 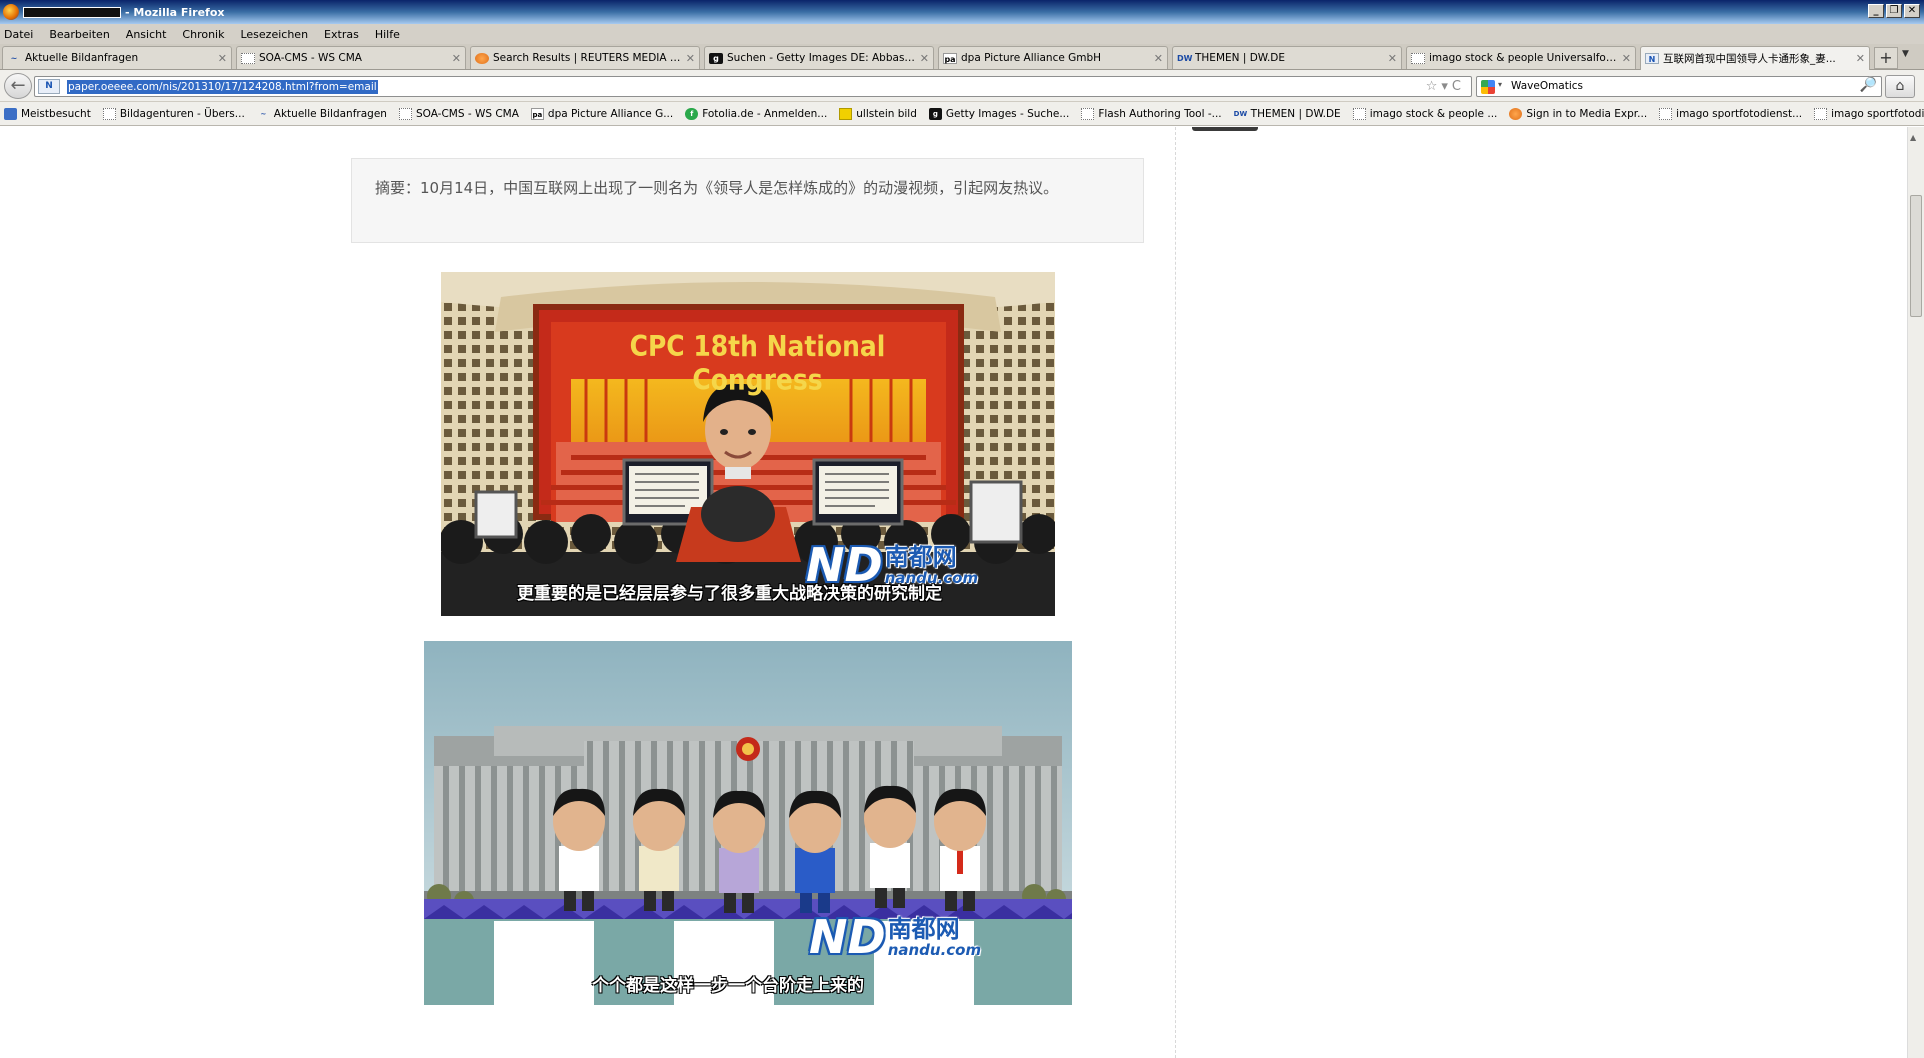 I want to click on bookmark-item: ~ Aktuelle Bildanfragen, so click(x=322, y=114).